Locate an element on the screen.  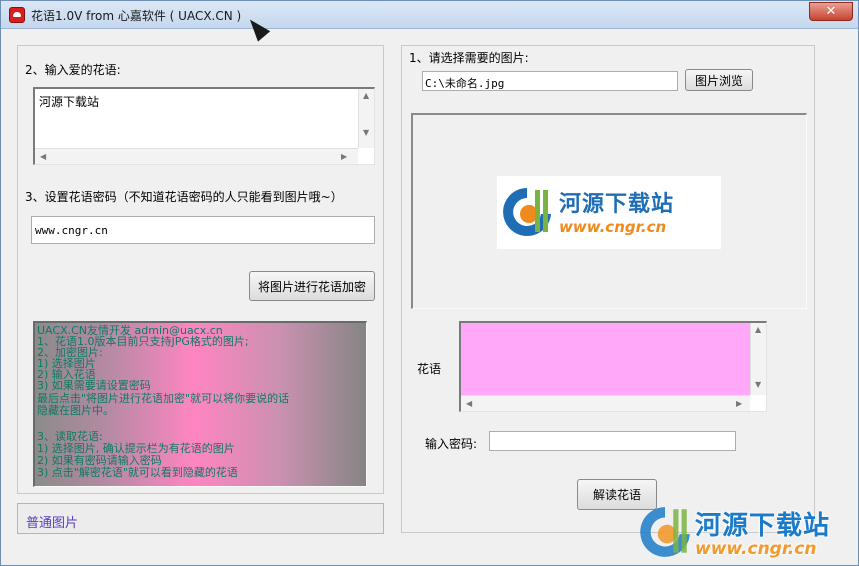
preview-logo-image: 河源下载站 www.cngr.cn is located at coordinates (609, 212).